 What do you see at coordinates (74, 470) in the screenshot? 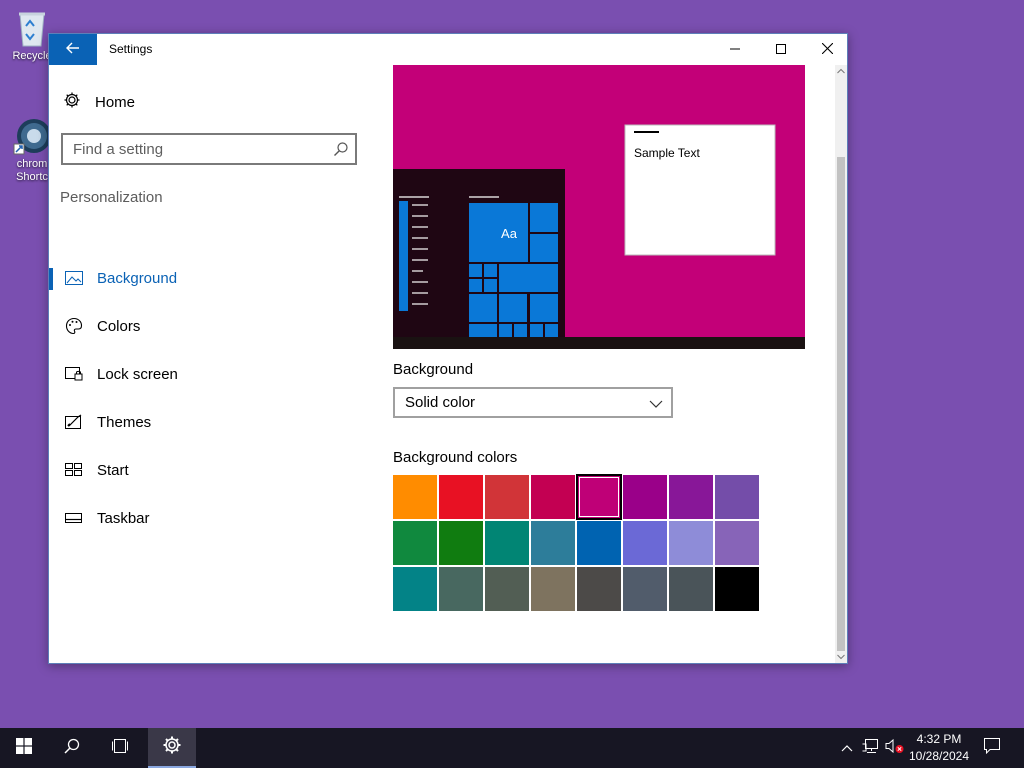
I see `start-icon` at bounding box center [74, 470].